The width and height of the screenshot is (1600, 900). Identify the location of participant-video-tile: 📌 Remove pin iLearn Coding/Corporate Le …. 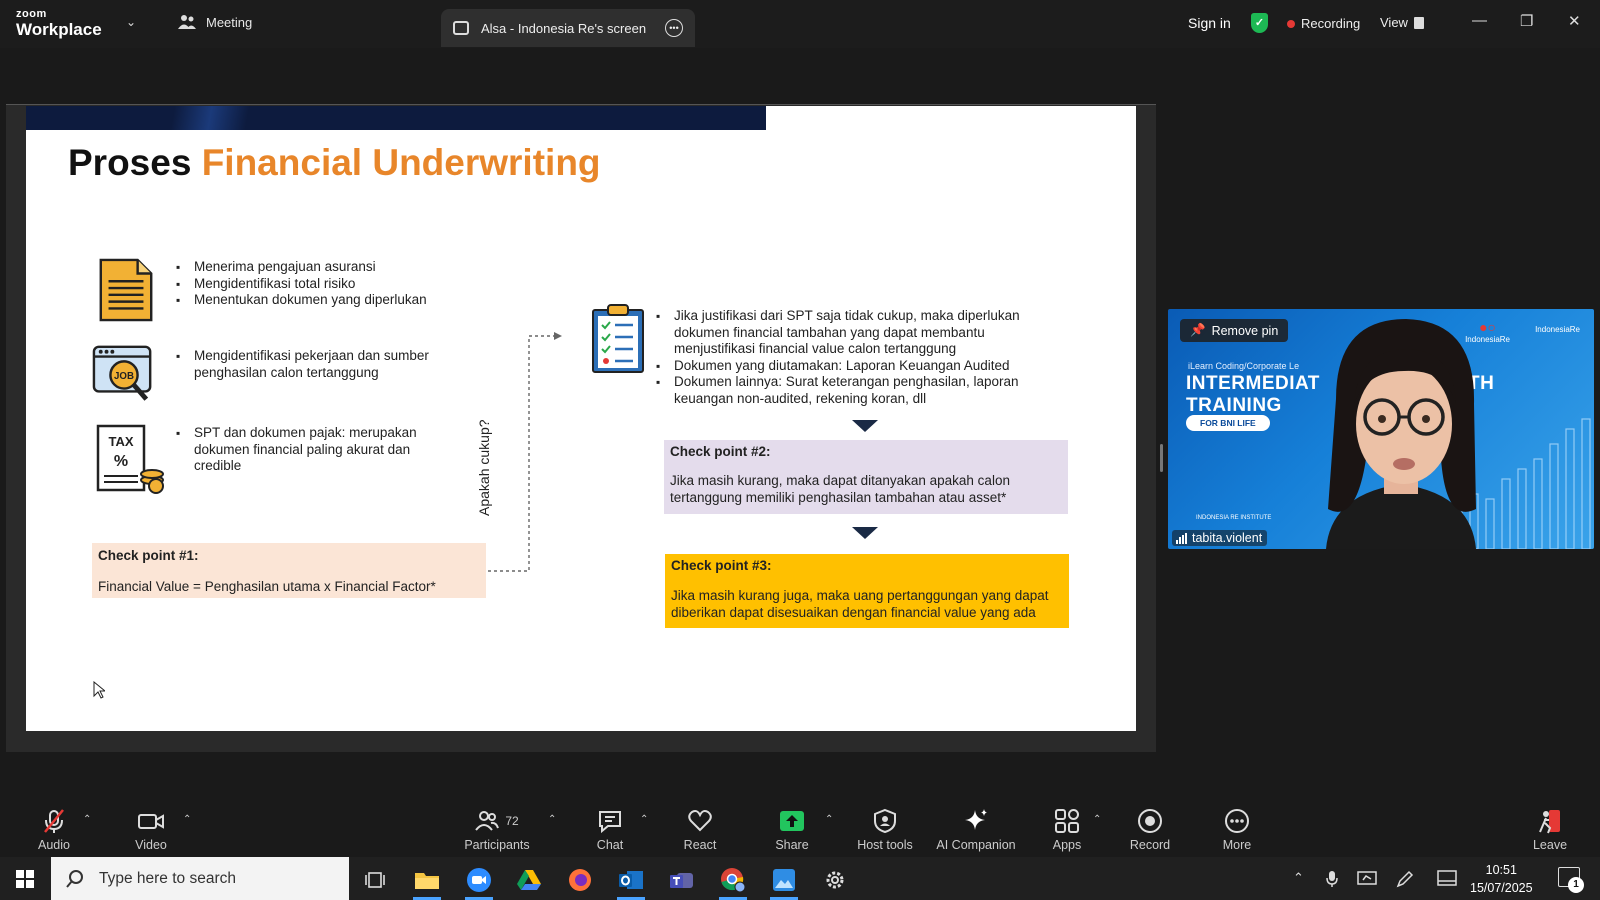
(1381, 429).